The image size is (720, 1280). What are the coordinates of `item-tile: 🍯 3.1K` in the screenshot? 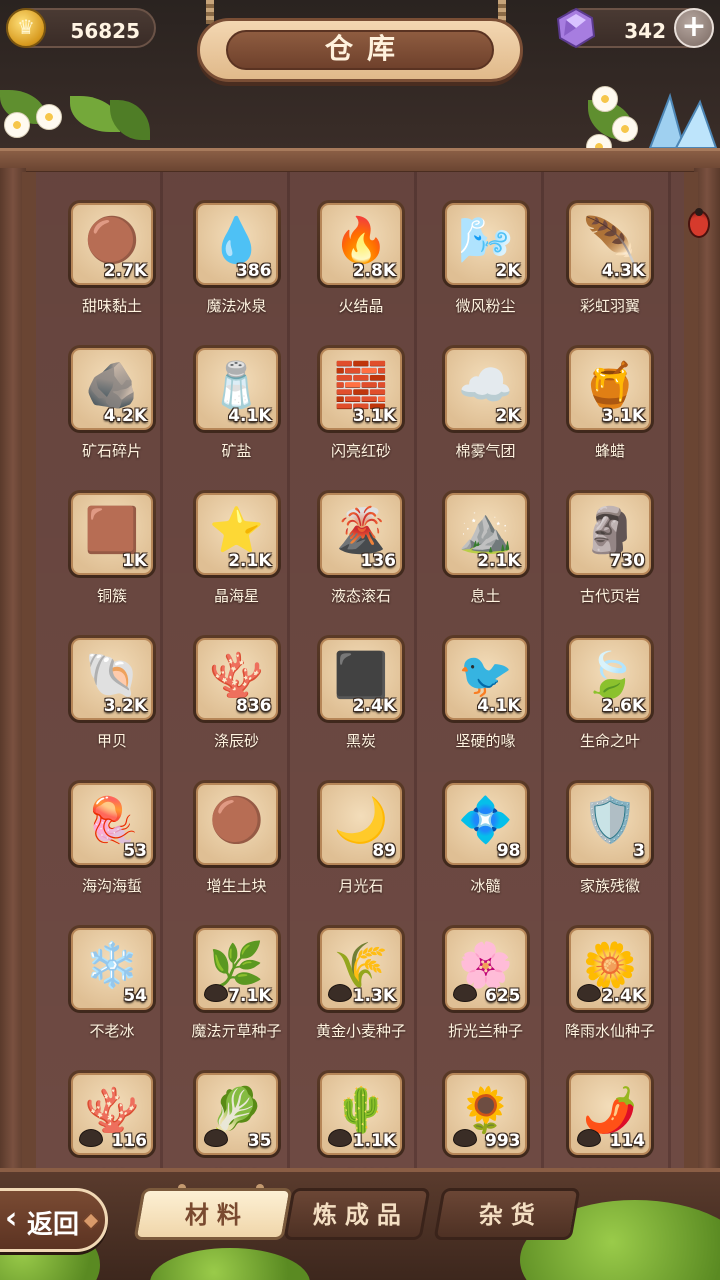 It's located at (610, 389).